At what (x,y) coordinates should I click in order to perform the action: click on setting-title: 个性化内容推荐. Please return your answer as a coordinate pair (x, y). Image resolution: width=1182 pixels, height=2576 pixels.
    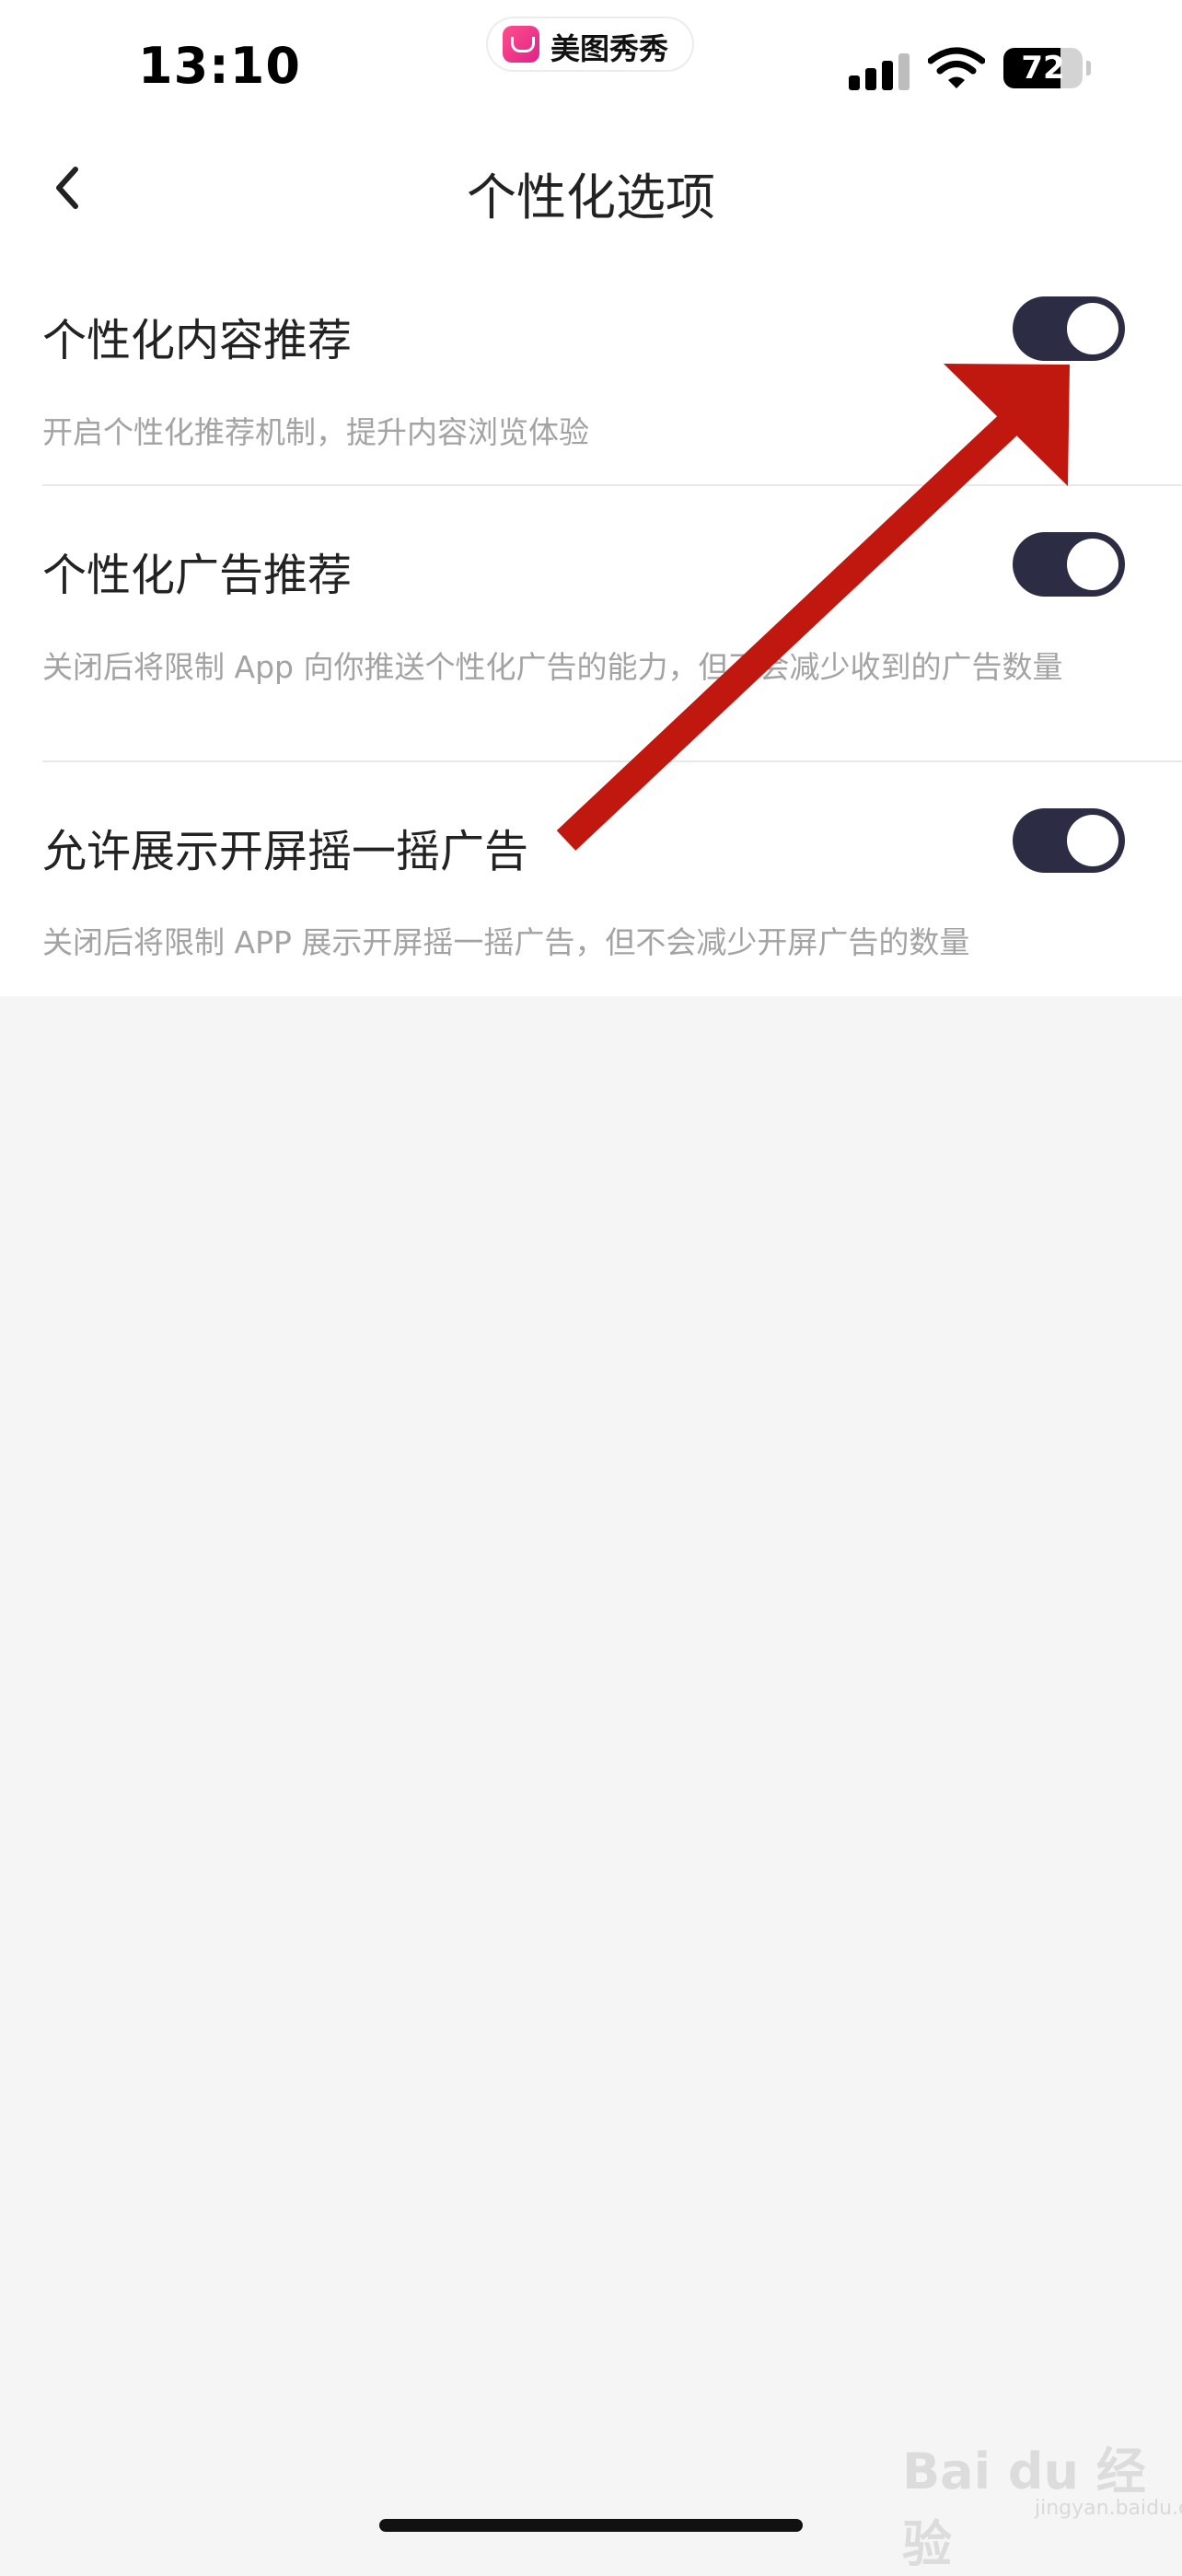
    Looking at the image, I should click on (197, 340).